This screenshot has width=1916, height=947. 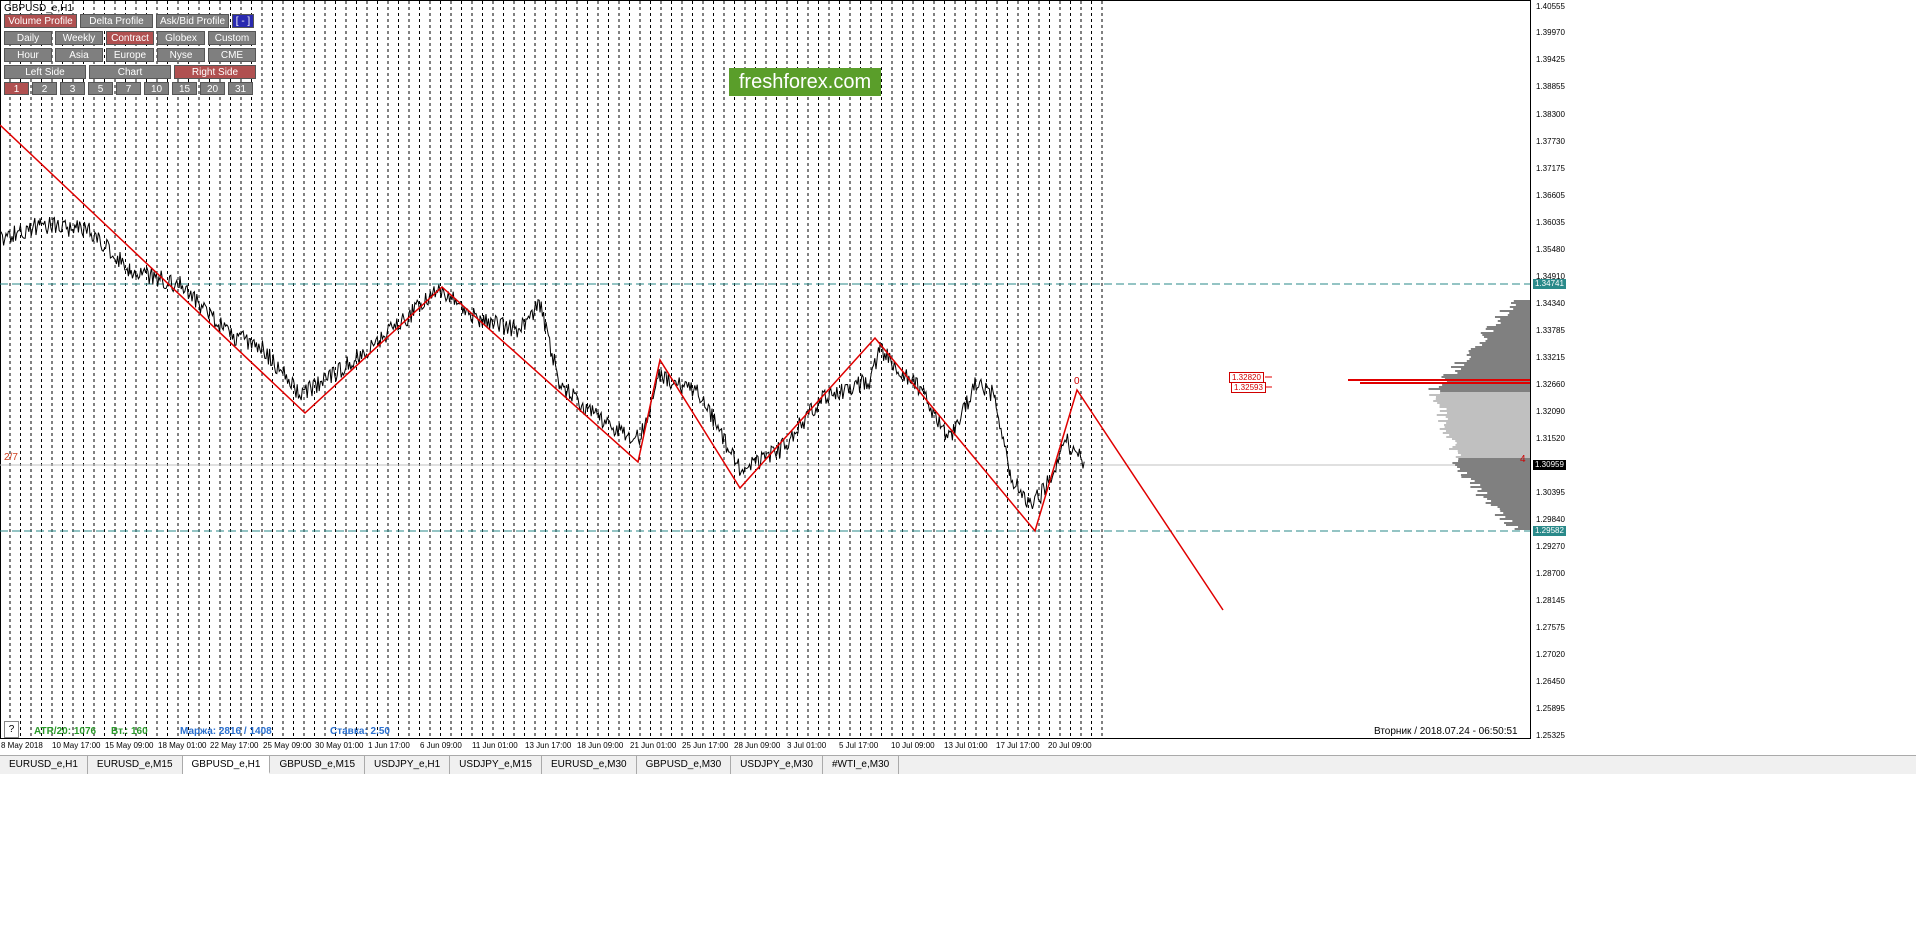 What do you see at coordinates (100, 88) in the screenshot?
I see `panel-button-5: 5` at bounding box center [100, 88].